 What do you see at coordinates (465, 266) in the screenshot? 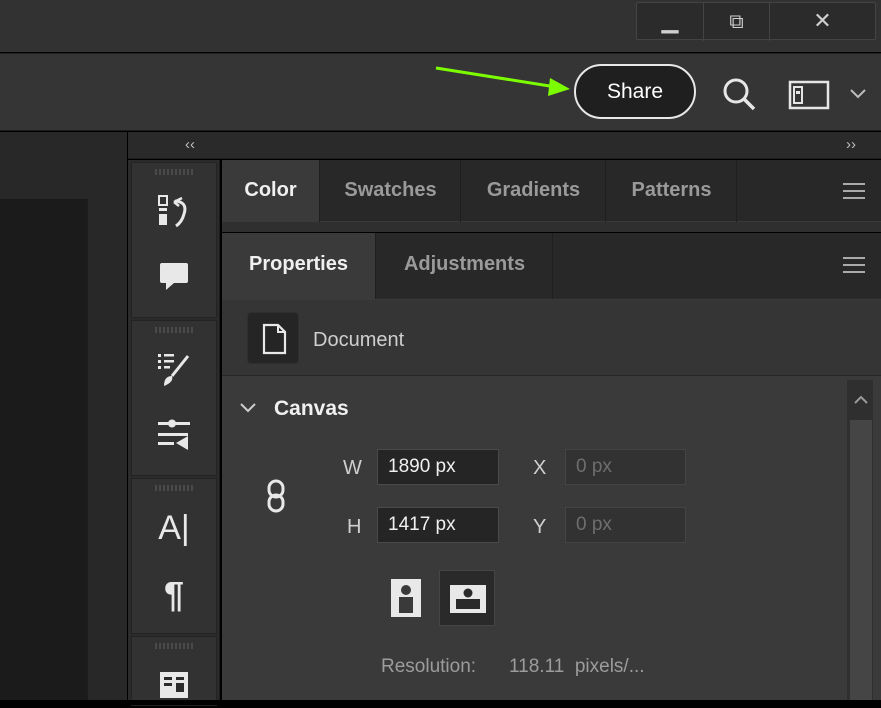
I see `tab-adjustments: Adjustments` at bounding box center [465, 266].